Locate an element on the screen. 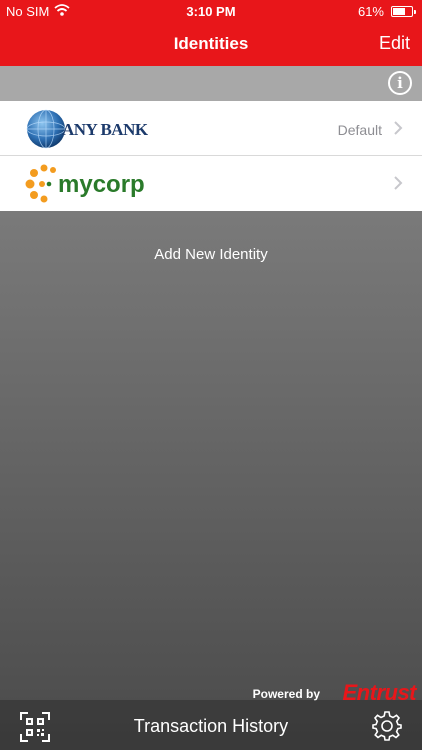 This screenshot has width=422, height=750. battery-percent: 61% is located at coordinates (370, 11).